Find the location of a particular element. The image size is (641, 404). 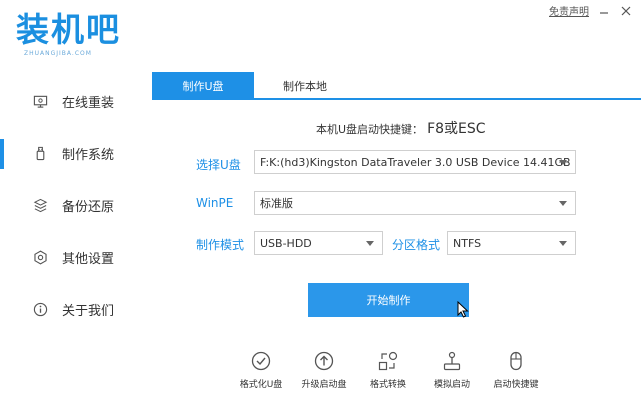

tab-make-local: 制作本地 is located at coordinates (305, 86).